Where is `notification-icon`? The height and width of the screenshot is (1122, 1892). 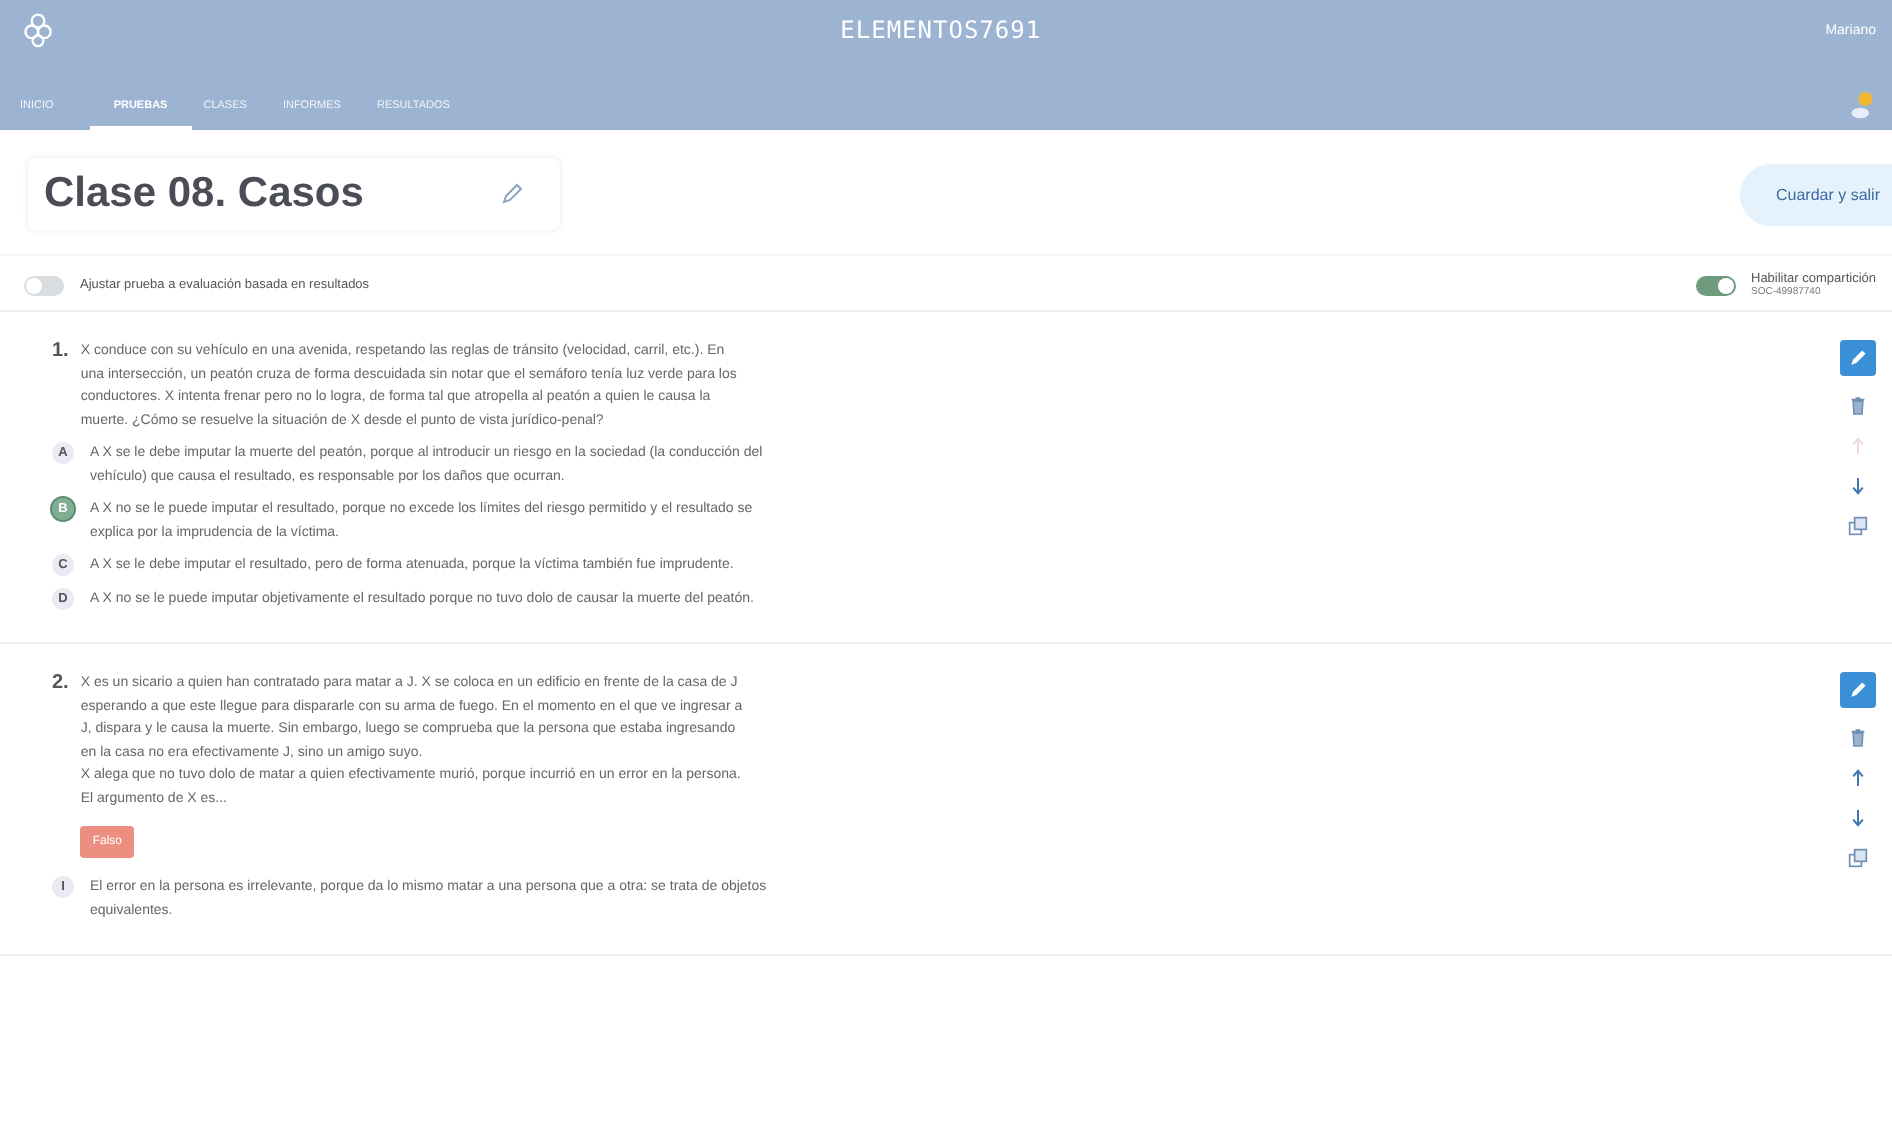
notification-icon is located at coordinates (1862, 106).